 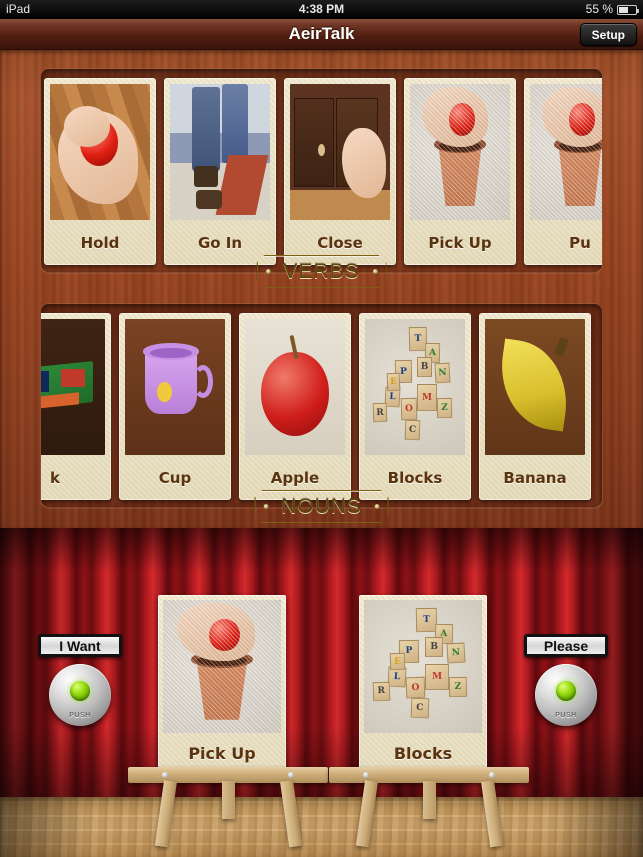 I want to click on word-card-label: Hold, so click(x=100, y=242).